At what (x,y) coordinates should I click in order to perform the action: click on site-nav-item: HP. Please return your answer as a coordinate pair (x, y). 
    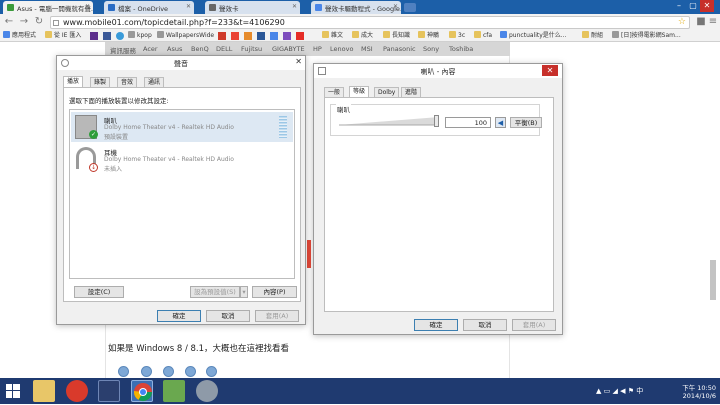
    Looking at the image, I should click on (317, 49).